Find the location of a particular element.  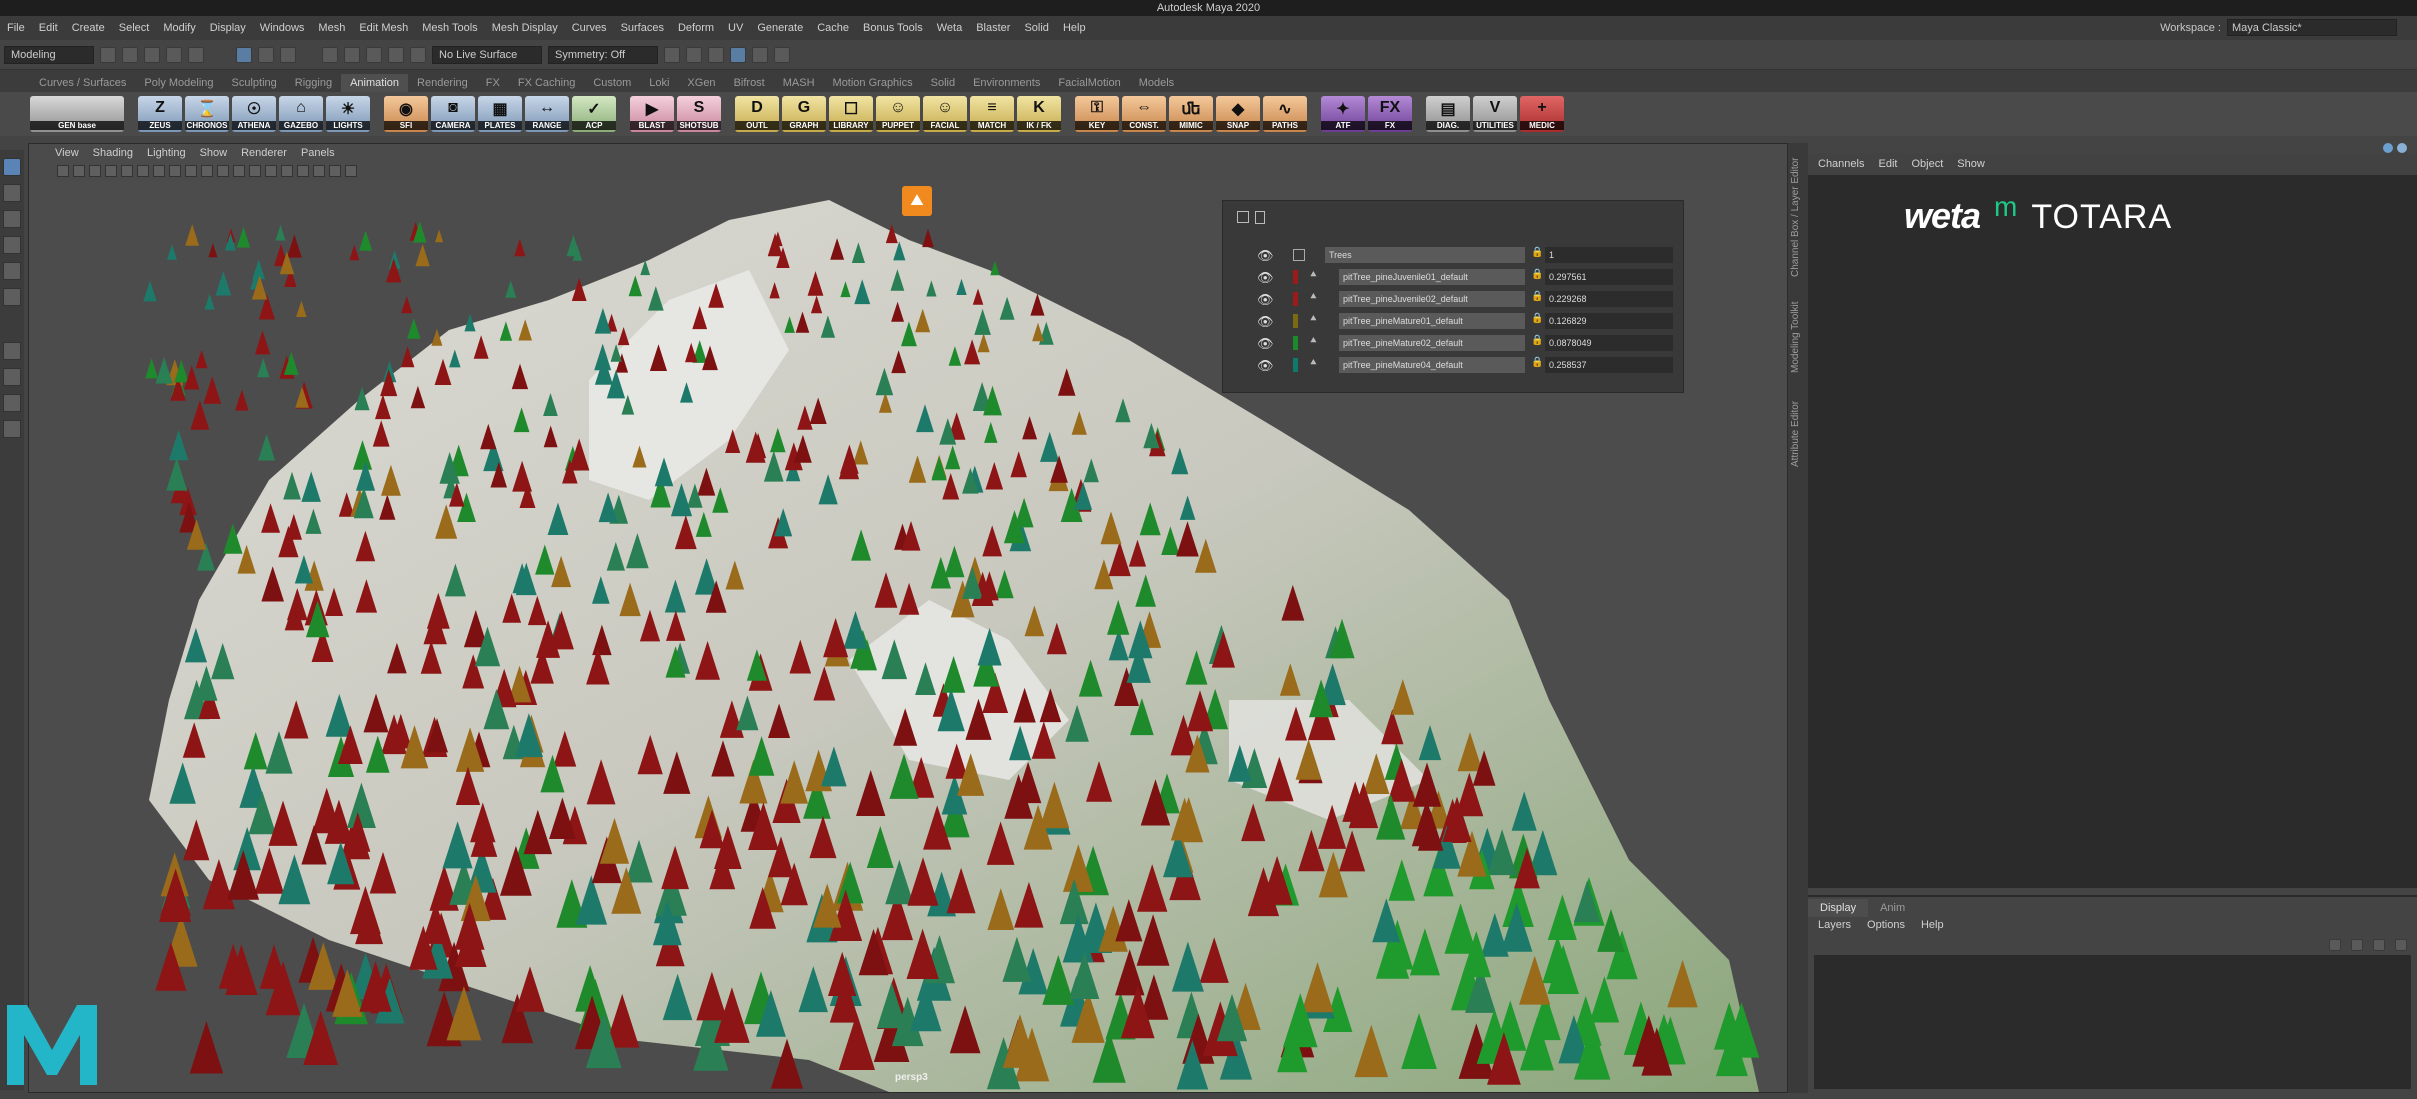

shelf-tab-custom: Custom is located at coordinates (612, 83).